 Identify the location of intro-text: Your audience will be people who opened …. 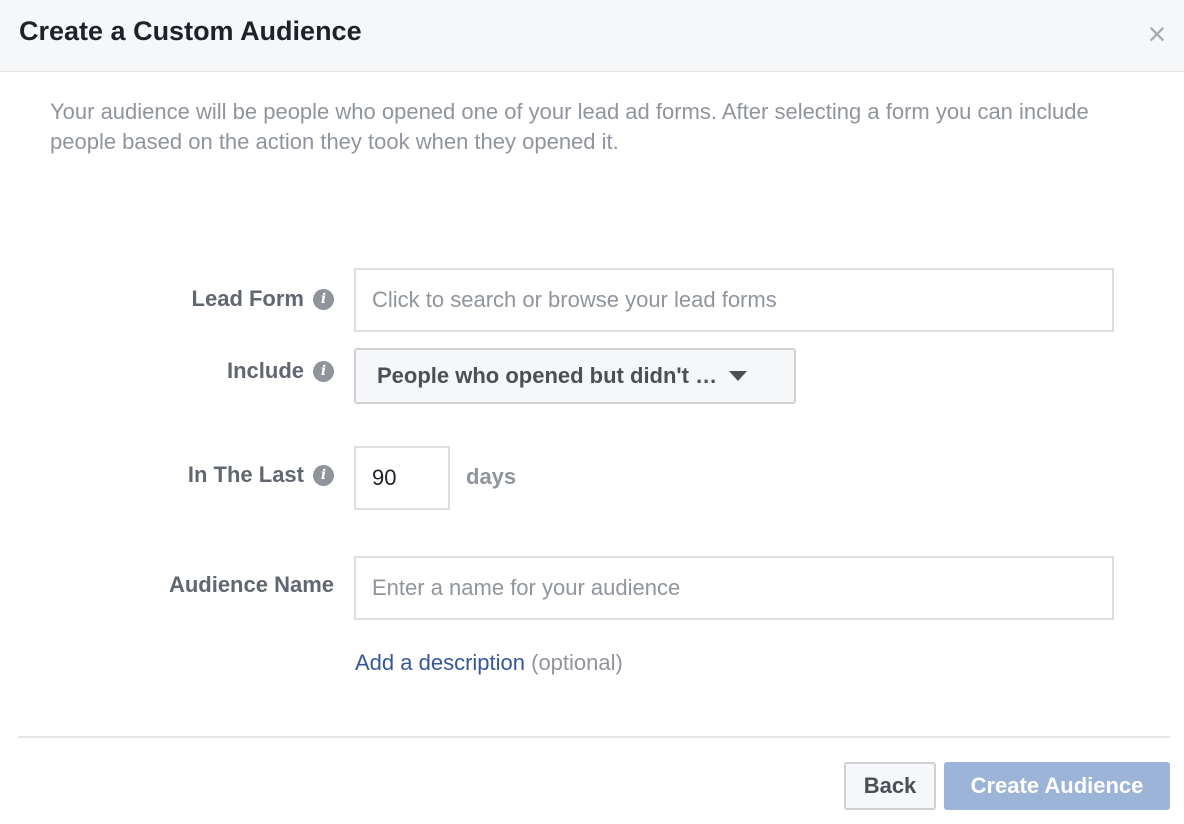
(569, 126).